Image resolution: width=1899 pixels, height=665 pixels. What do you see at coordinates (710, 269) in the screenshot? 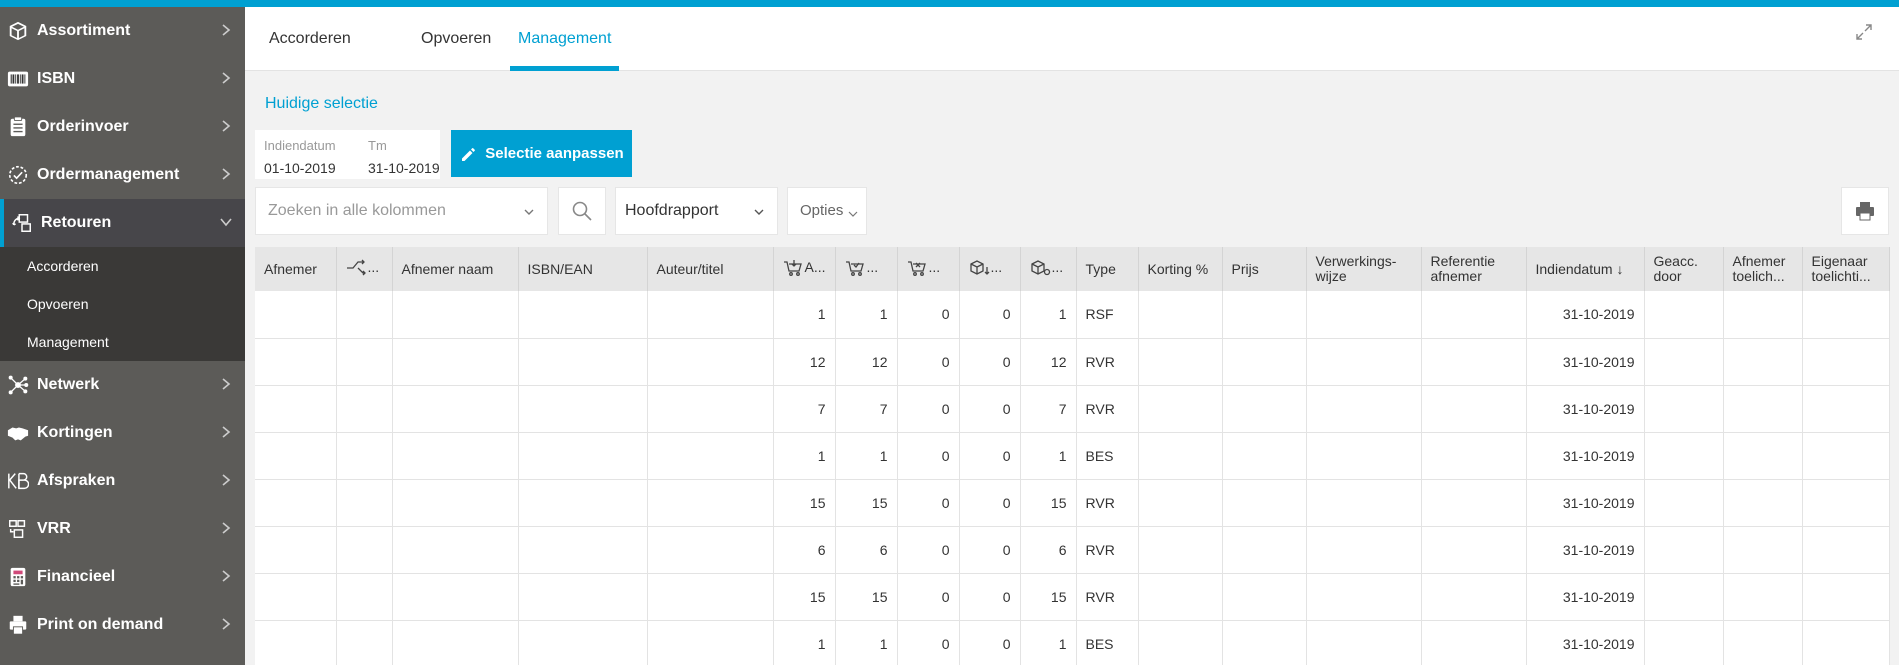
I see `col-auteur-titel: Auteur/titel` at bounding box center [710, 269].